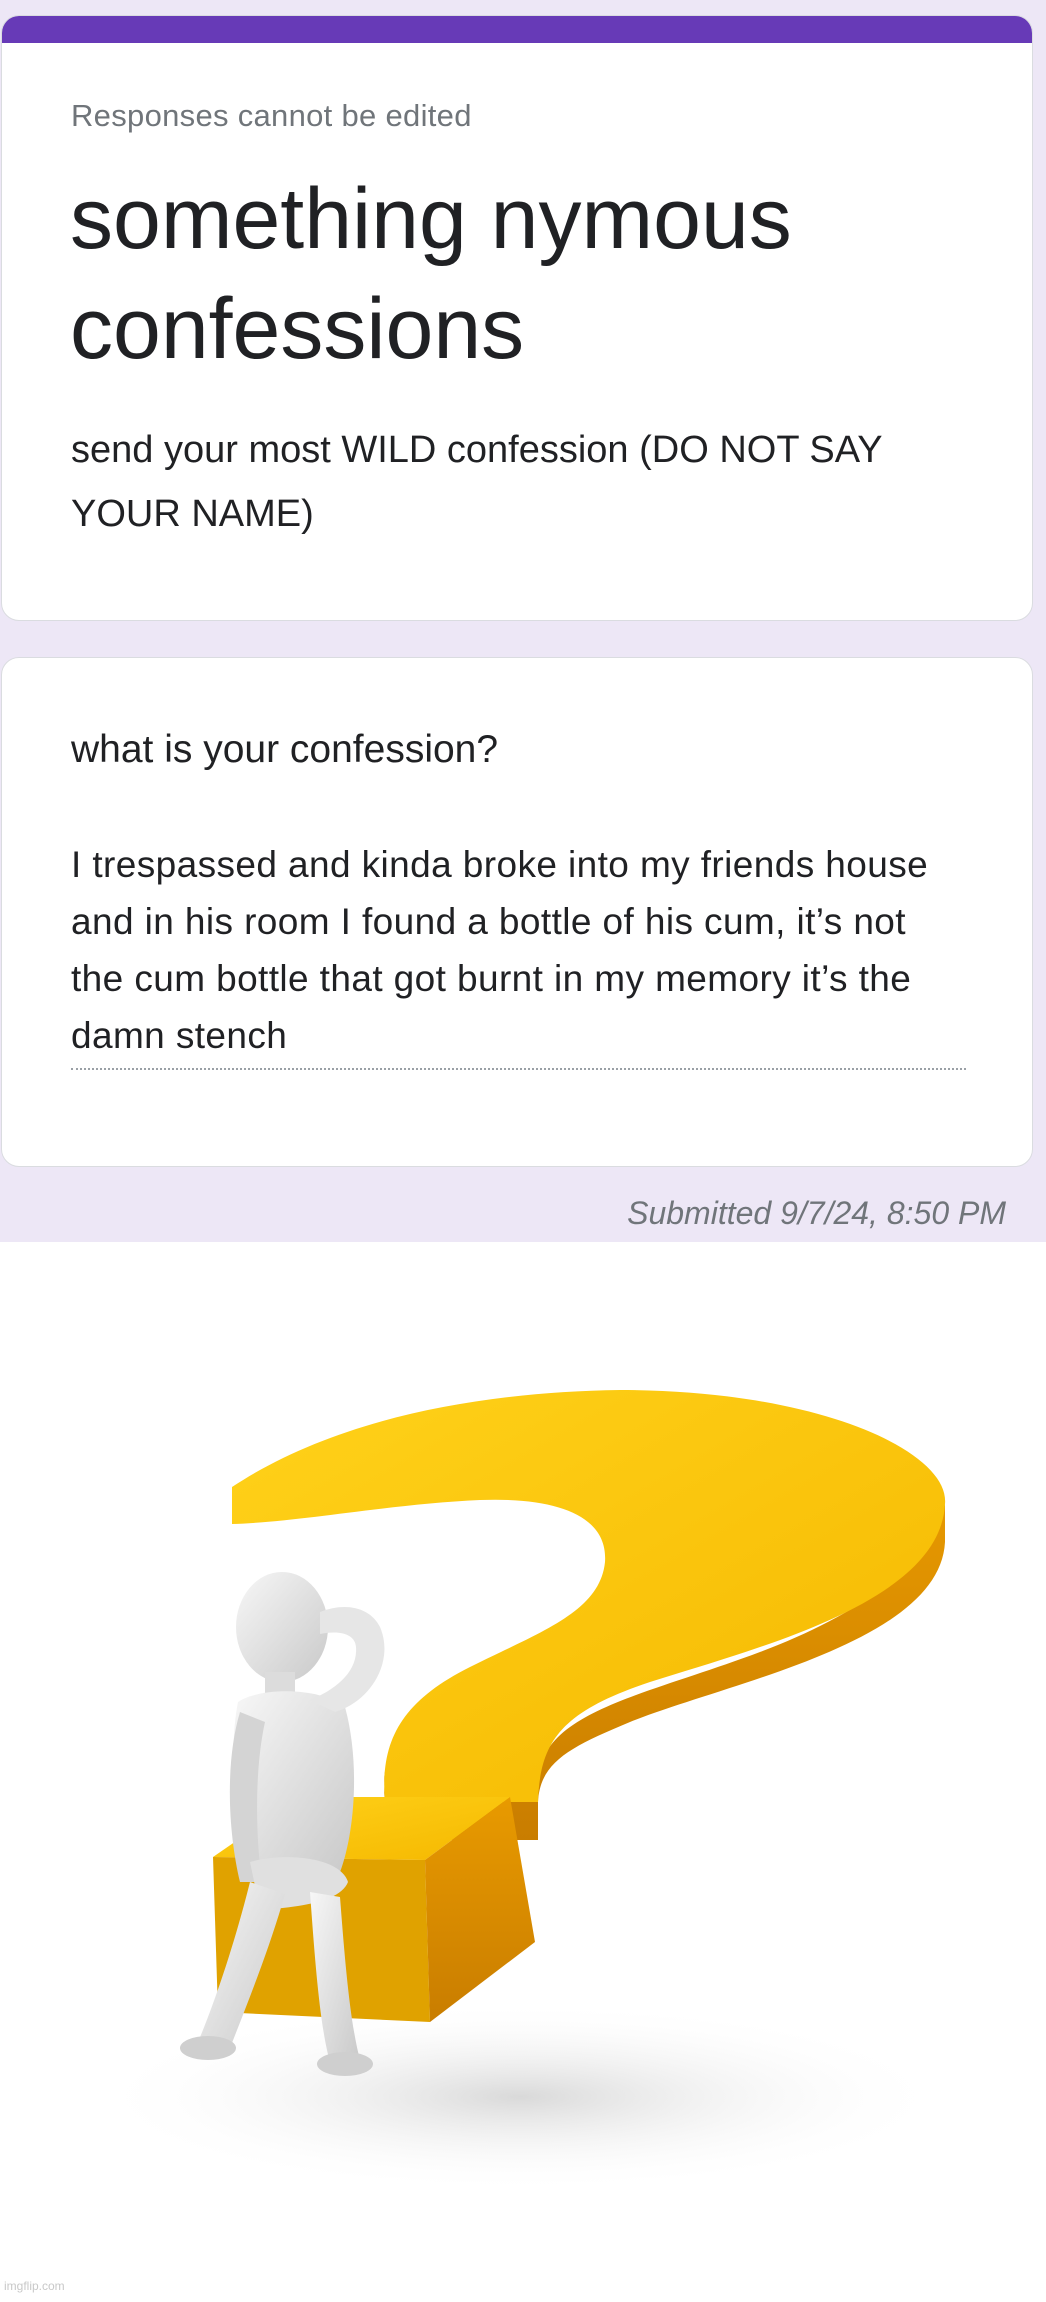  What do you see at coordinates (816, 1213) in the screenshot?
I see `submitted-timestamp: Submitted 9/7/24, 8:50 PM` at bounding box center [816, 1213].